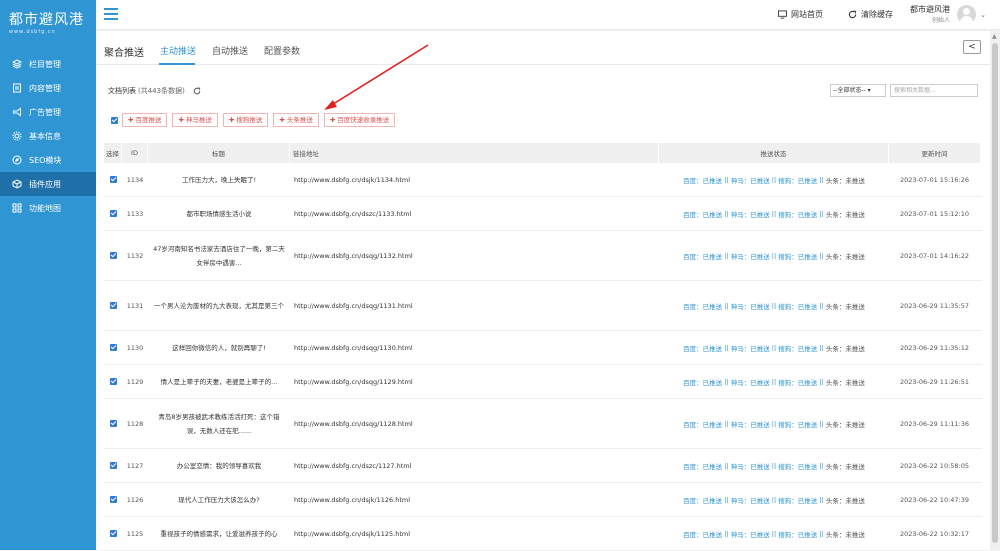  Describe the element at coordinates (45, 64) in the screenshot. I see `sidebar-item-label: 栏目管理` at that location.